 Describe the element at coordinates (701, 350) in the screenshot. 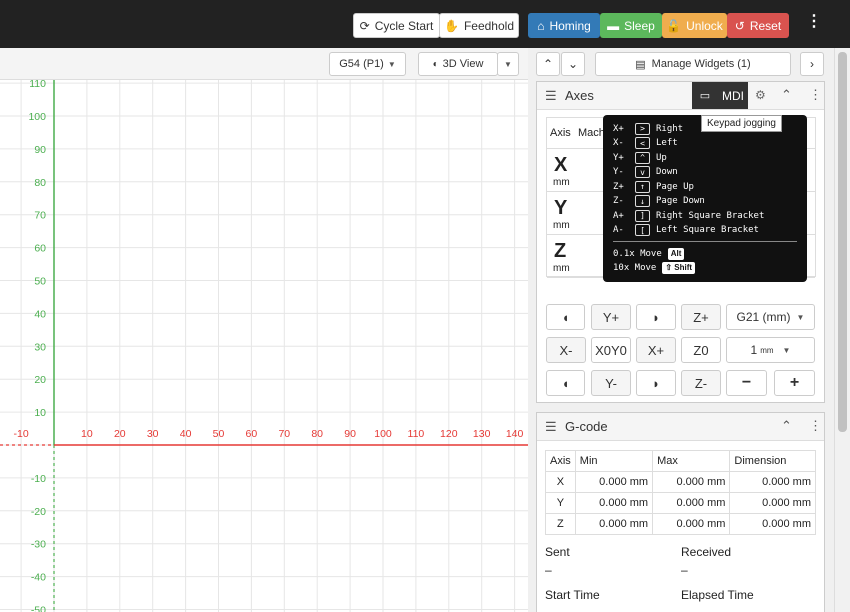

I see `go-to-z-zero-button: Z0` at that location.